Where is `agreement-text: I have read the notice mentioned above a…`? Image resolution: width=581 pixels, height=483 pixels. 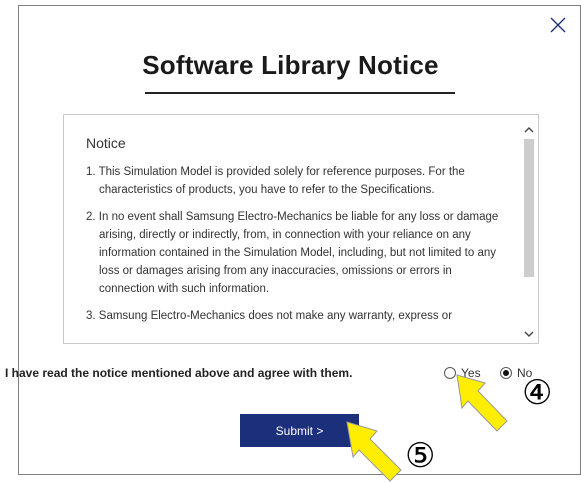
agreement-text: I have read the notice mentioned above a… is located at coordinates (179, 373).